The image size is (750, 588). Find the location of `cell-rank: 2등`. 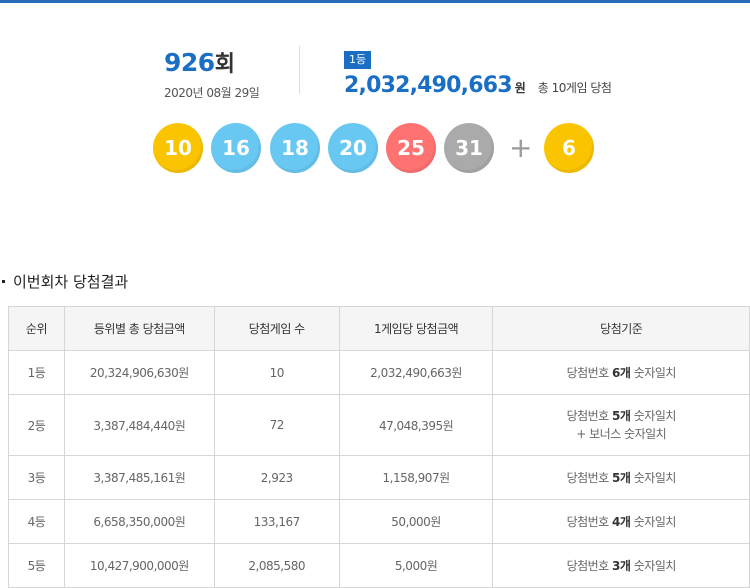

cell-rank: 2등 is located at coordinates (36, 425).